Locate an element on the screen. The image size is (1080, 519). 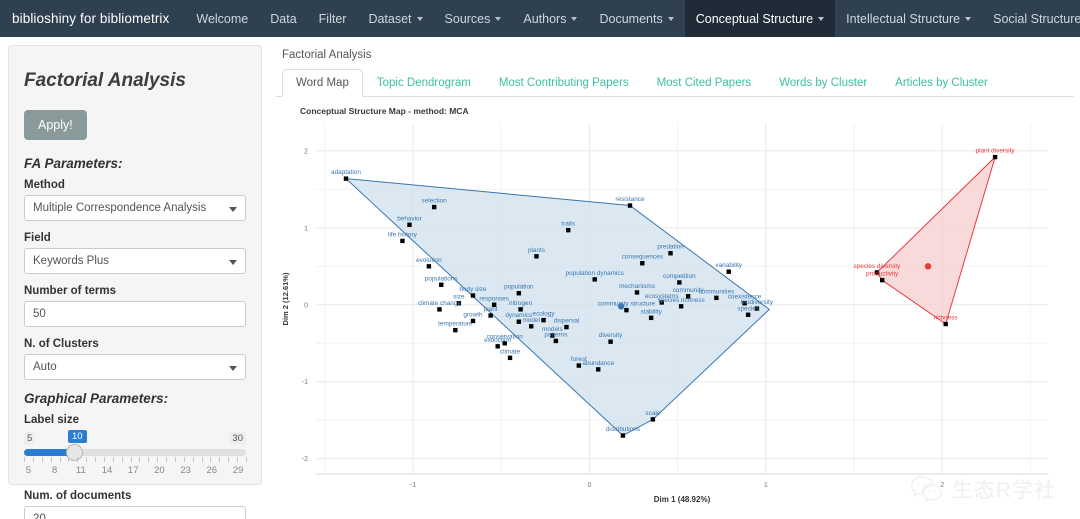
nav-item-intellectual-structure: Intellectual Structure is located at coordinates (908, 18).